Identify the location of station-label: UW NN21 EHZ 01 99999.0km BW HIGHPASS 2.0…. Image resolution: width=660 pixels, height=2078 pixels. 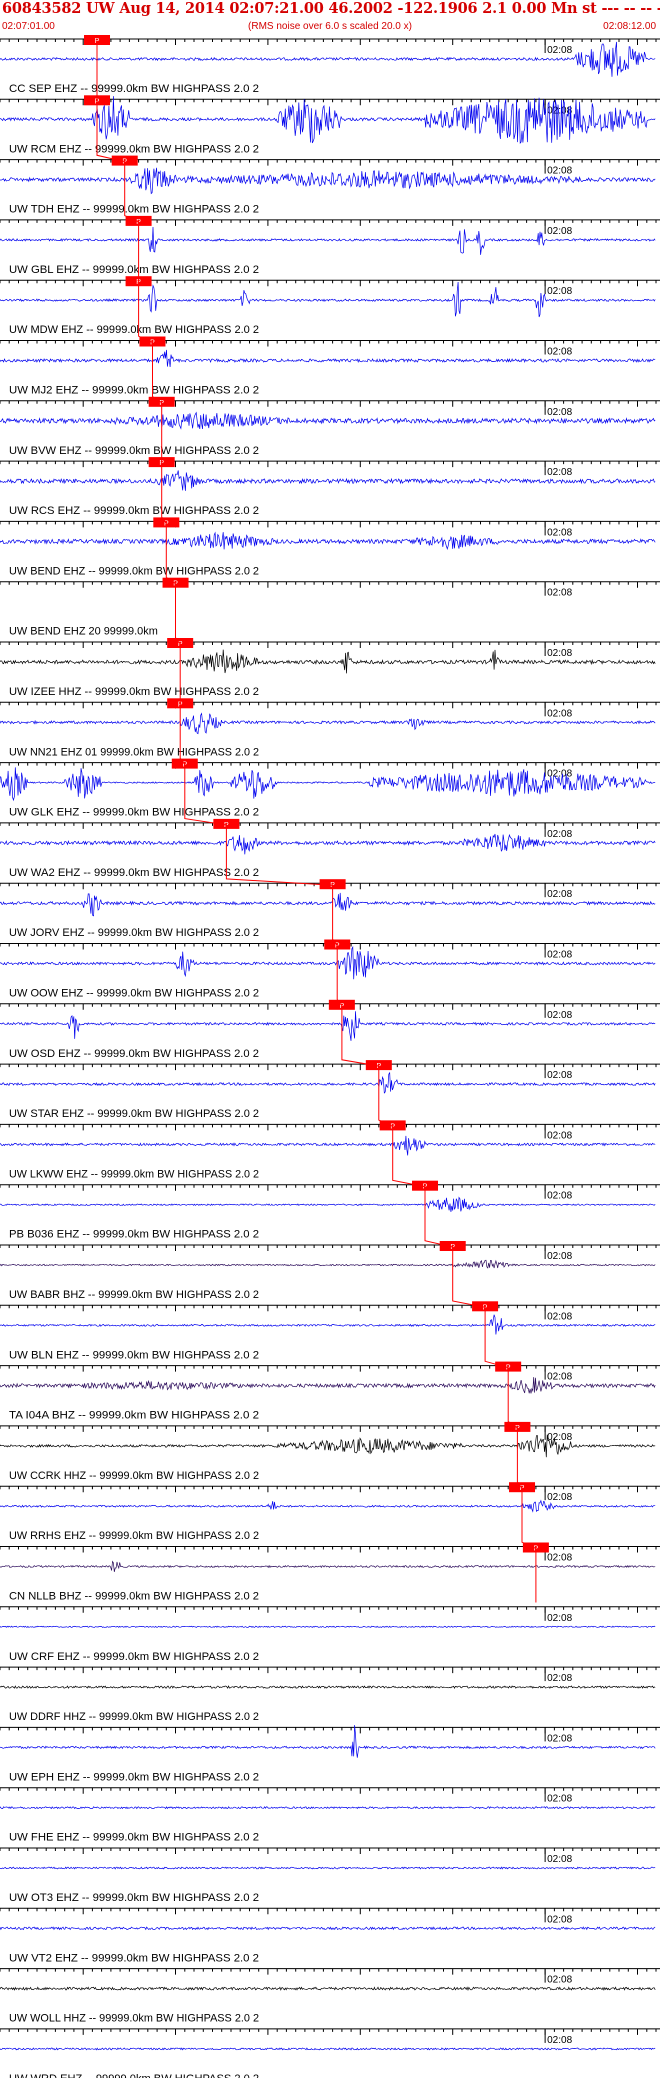
(134, 752).